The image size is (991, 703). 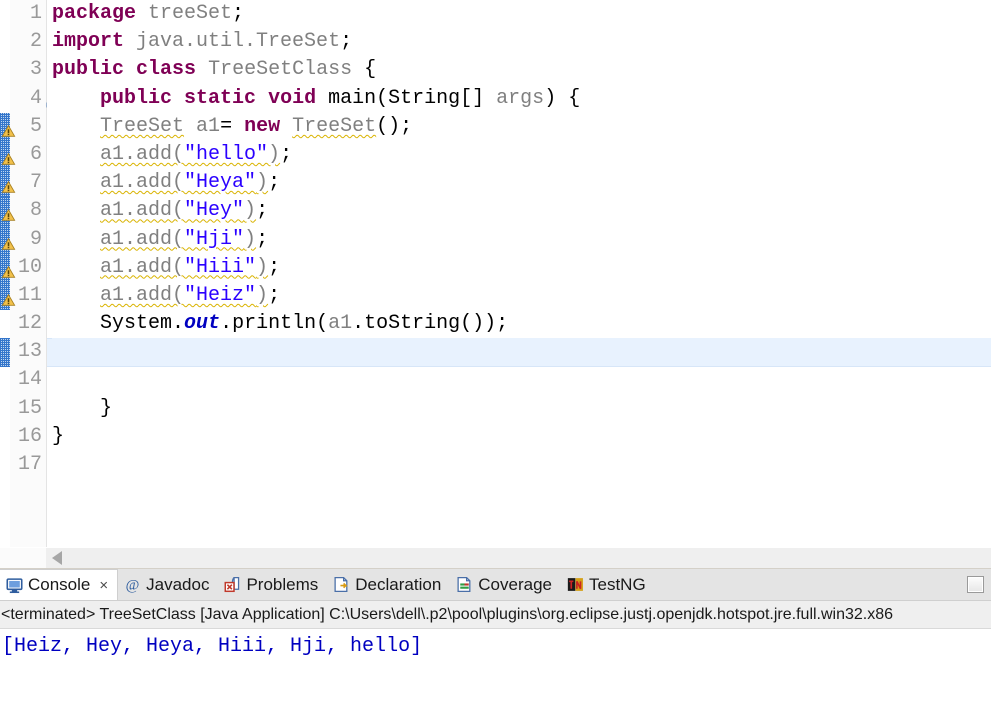 What do you see at coordinates (23, 268) in the screenshot?
I see `gutter-line-10: 10` at bounding box center [23, 268].